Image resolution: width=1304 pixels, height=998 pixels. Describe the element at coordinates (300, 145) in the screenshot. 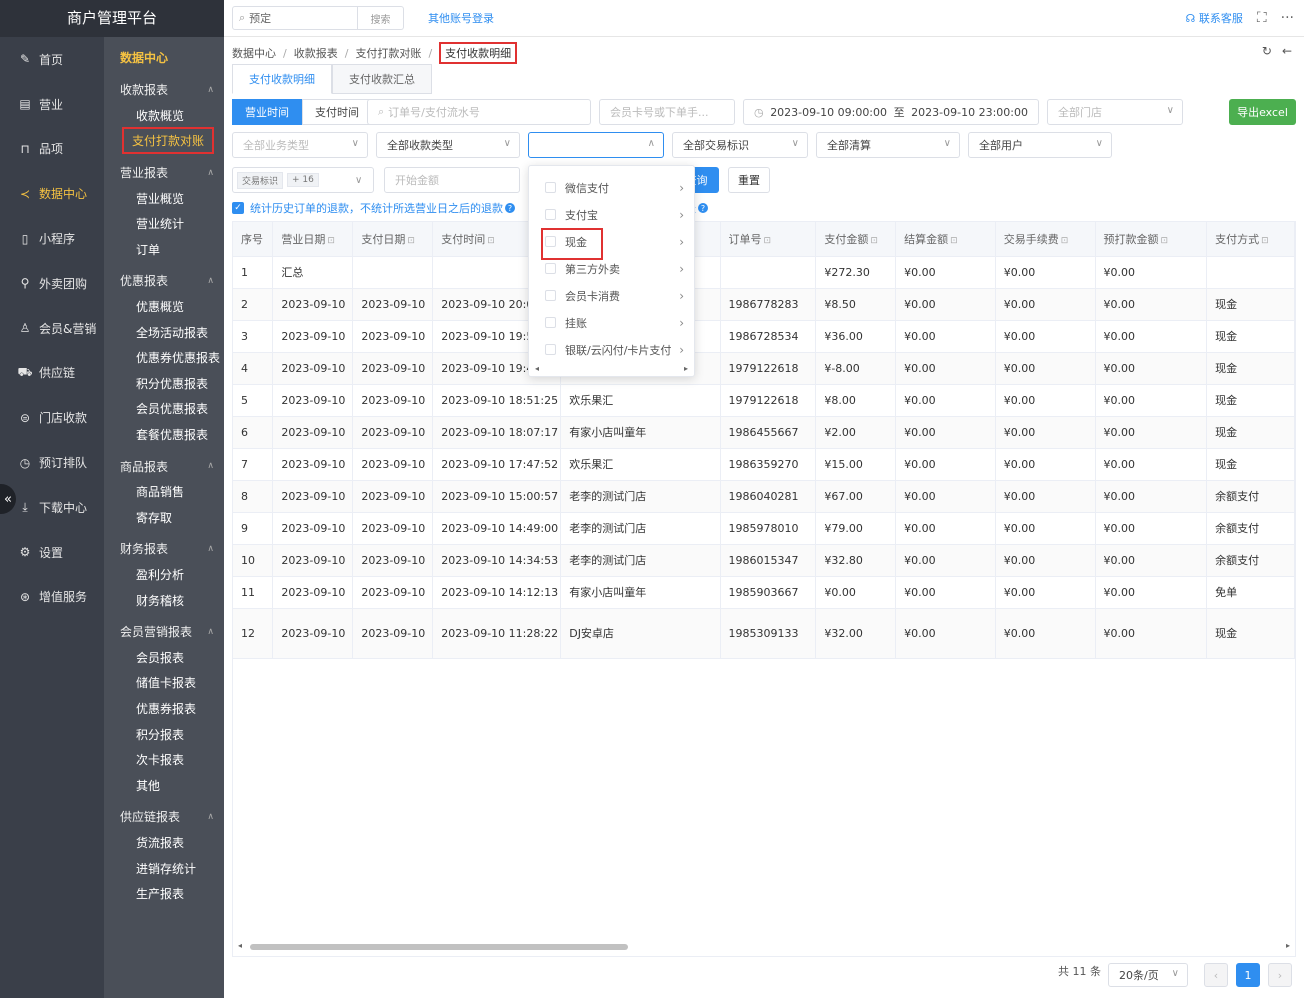

I see `biz-type-select: 全部业务类型 ∨` at that location.